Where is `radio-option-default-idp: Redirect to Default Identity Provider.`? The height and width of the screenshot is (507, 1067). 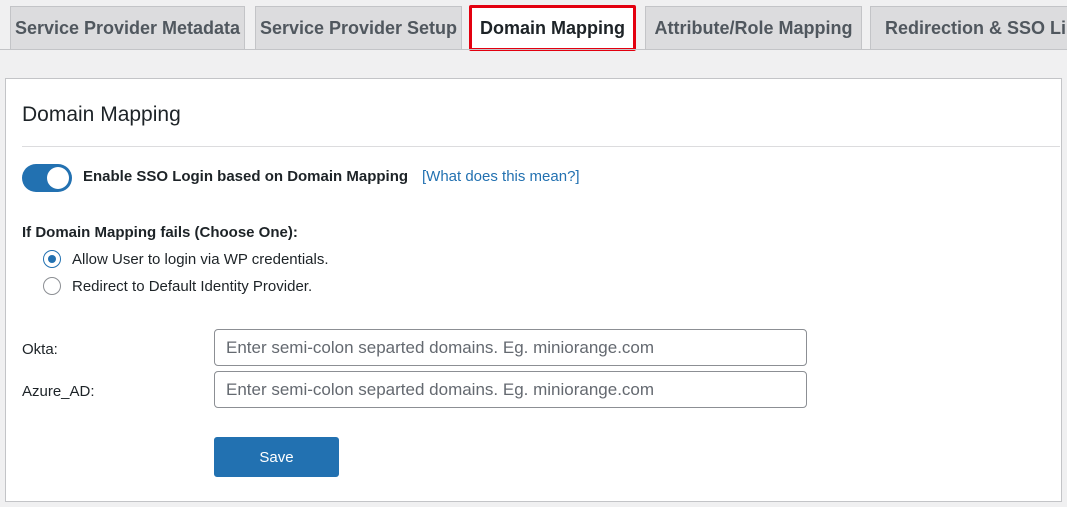 radio-option-default-idp: Redirect to Default Identity Provider. is located at coordinates (177, 286).